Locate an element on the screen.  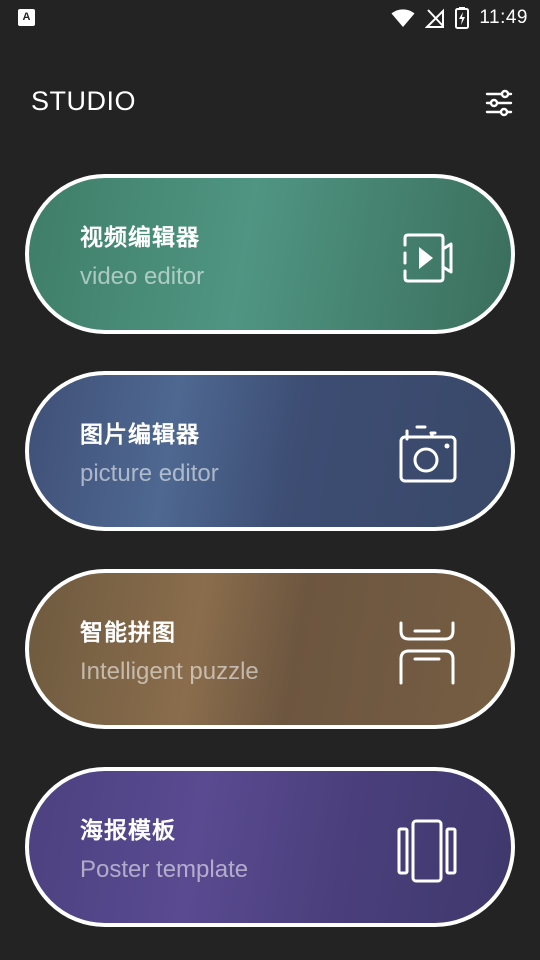
card-title: 图片编辑器 is located at coordinates (140, 435).